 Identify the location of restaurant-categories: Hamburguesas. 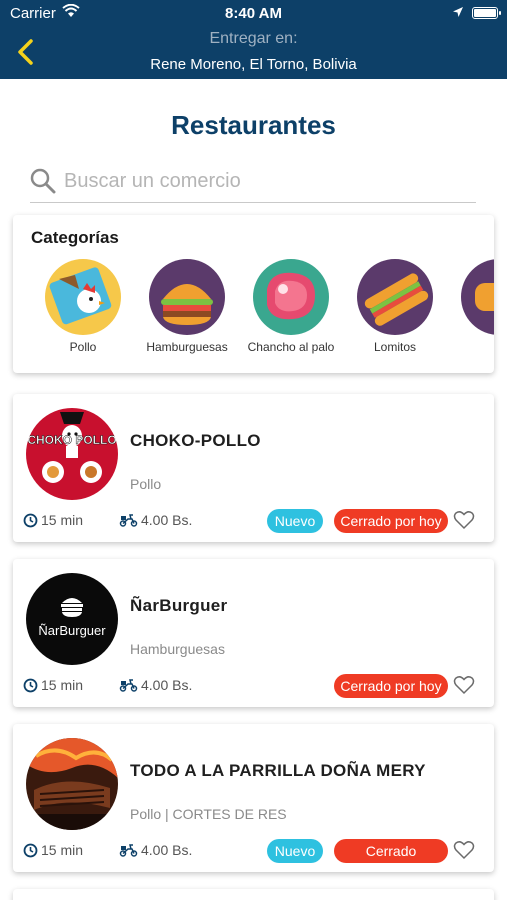
(177, 649).